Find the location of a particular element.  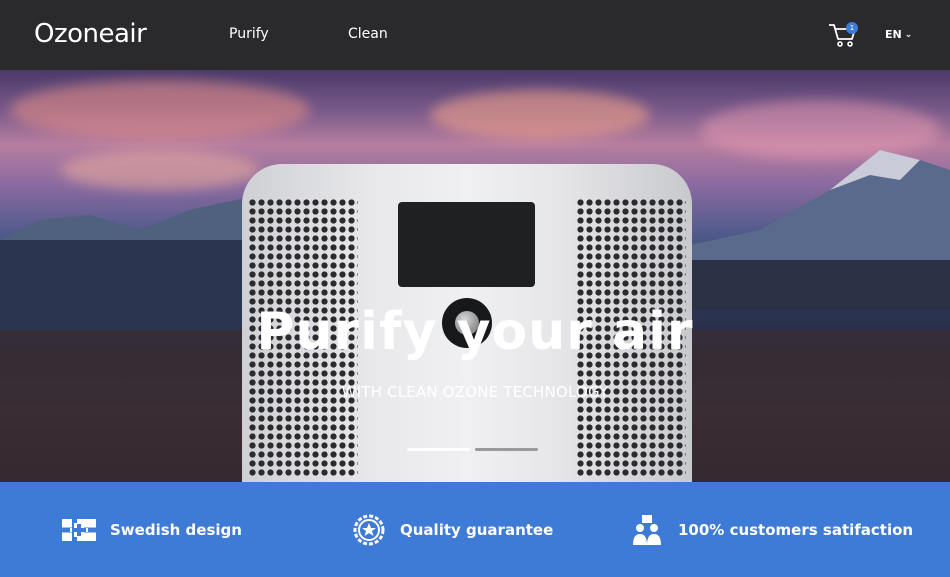

nav-link-clean: Clean is located at coordinates (368, 34).